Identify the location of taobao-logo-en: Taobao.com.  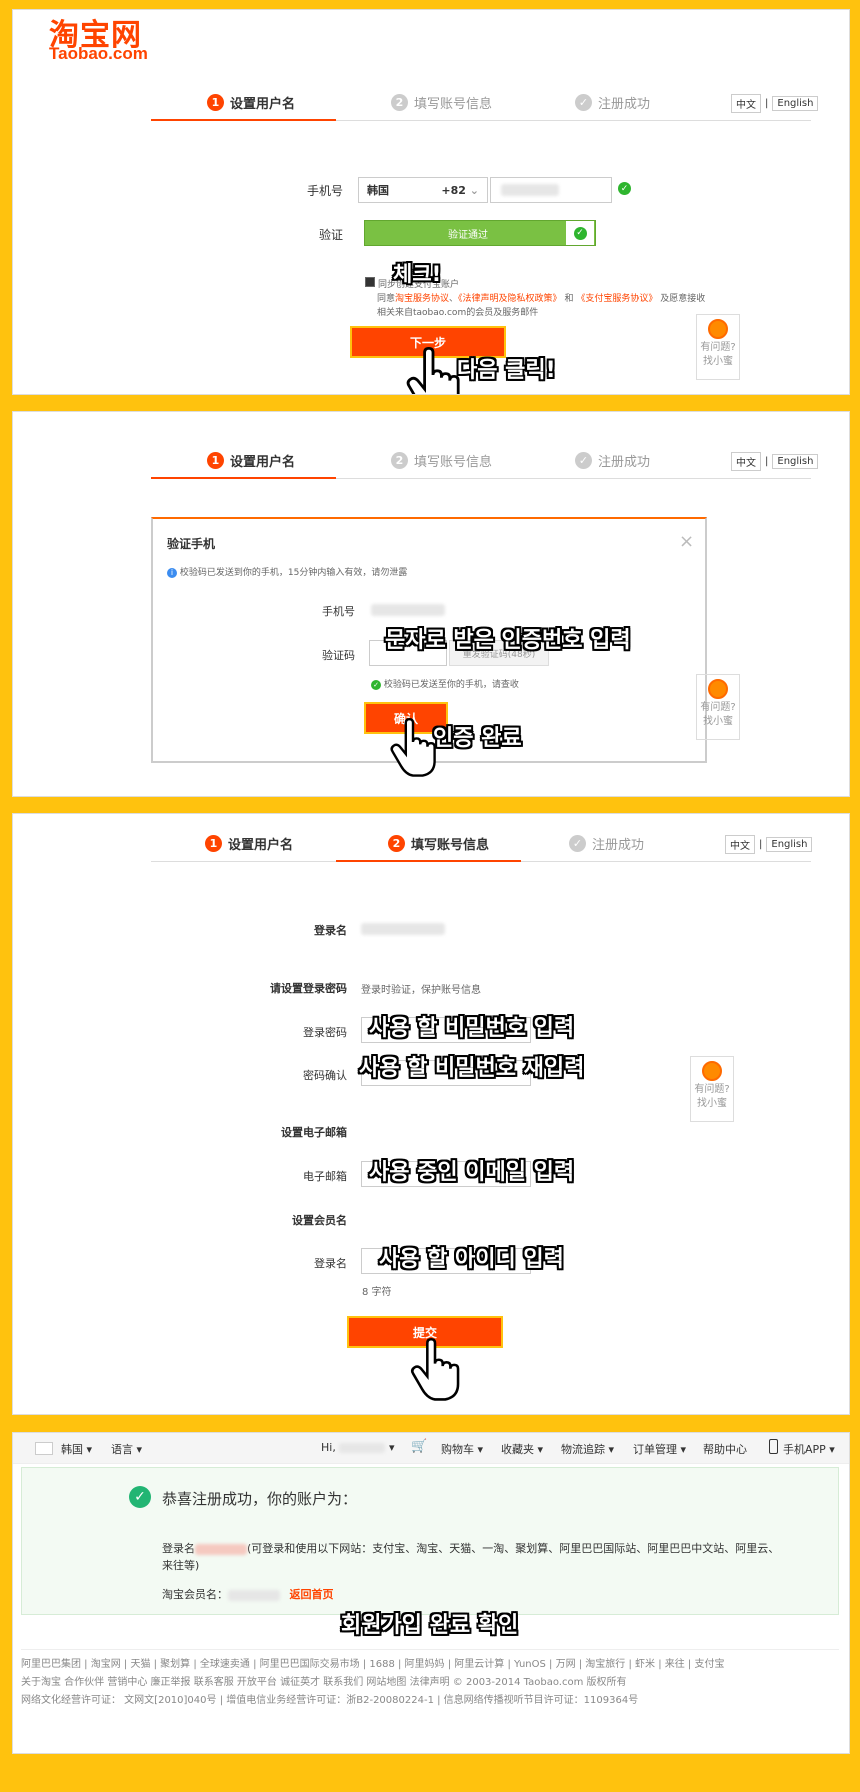
(98, 53).